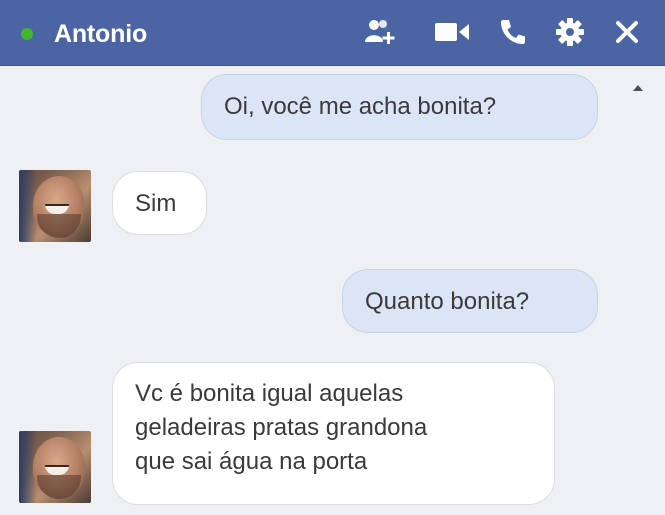 The height and width of the screenshot is (515, 665). I want to click on message-text: Oi, você me acha bonita?, so click(360, 106).